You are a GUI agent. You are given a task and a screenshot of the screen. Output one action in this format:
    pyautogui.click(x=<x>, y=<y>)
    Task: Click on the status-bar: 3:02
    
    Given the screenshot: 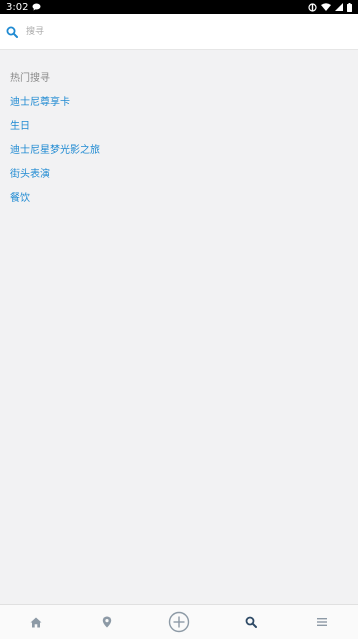 What is the action you would take?
    pyautogui.click(x=179, y=7)
    